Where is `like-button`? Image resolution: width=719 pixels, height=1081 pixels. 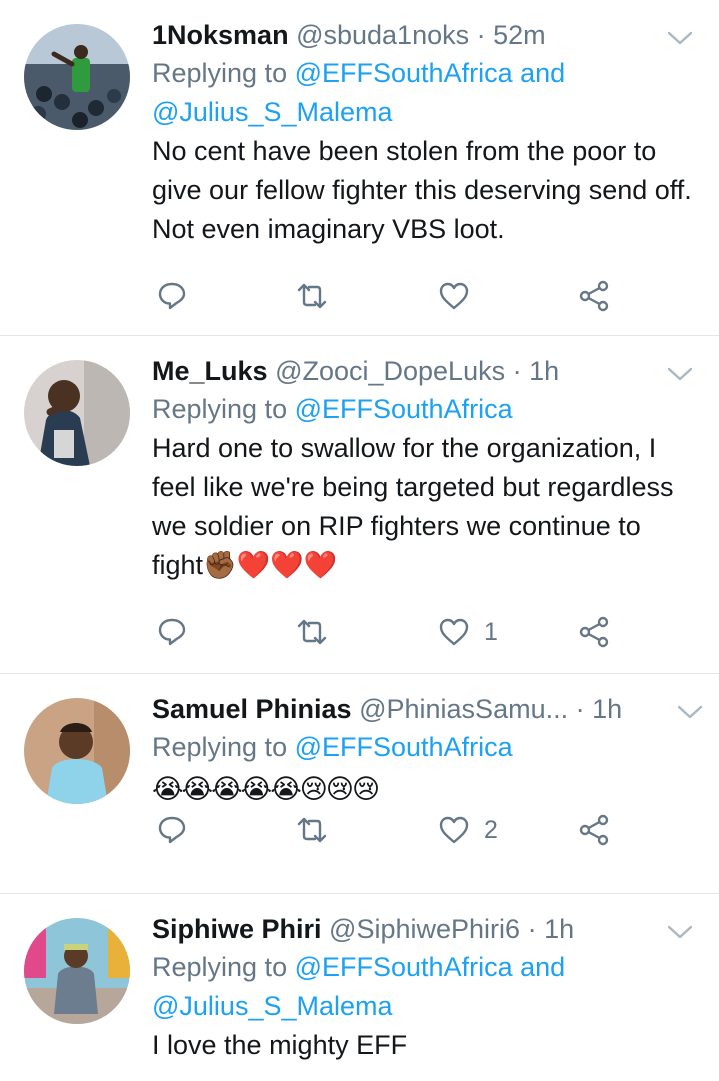
like-button is located at coordinates (461, 296).